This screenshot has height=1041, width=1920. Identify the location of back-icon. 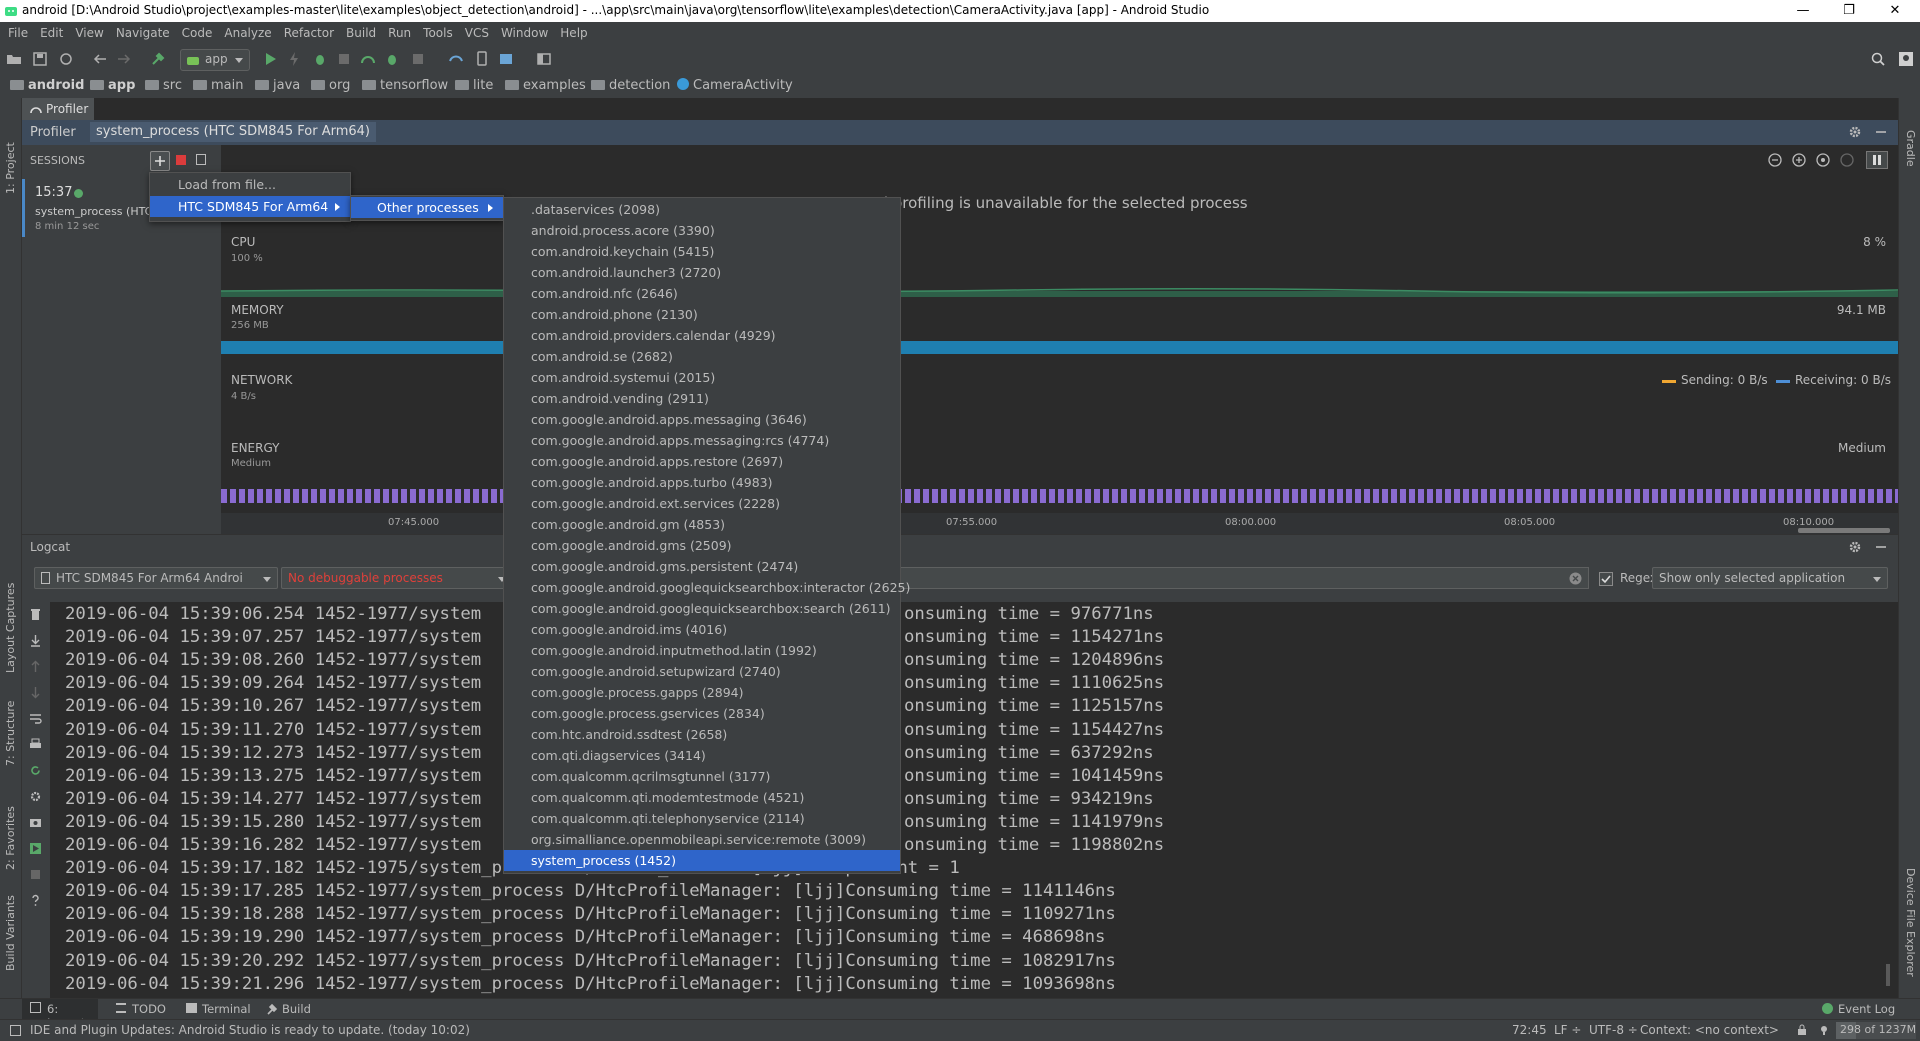
(100, 59).